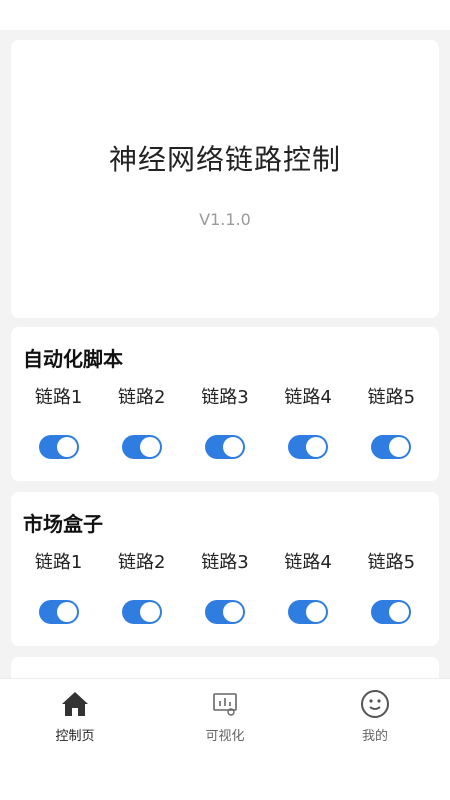  I want to click on tab-visualize: 可视化, so click(225, 739).